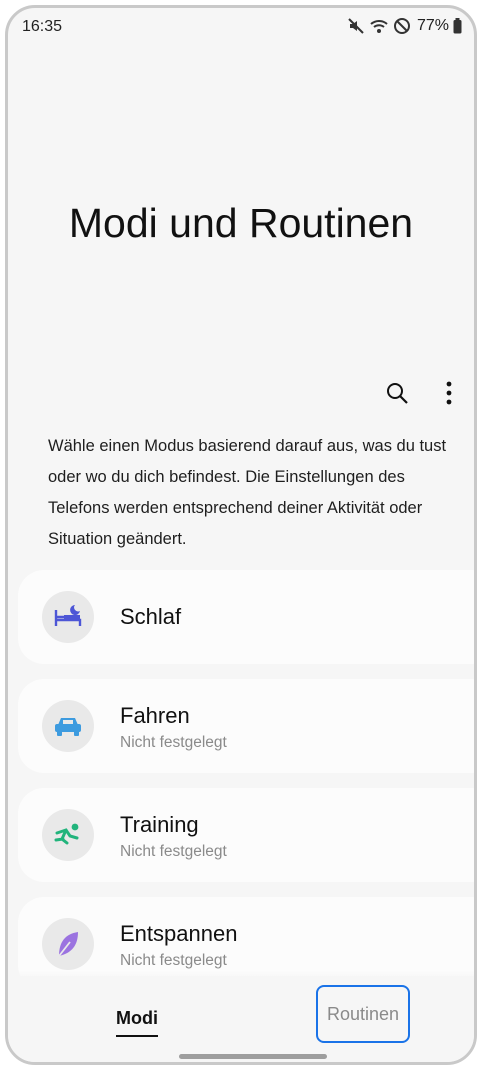  What do you see at coordinates (457, 26) in the screenshot?
I see `battery-icon` at bounding box center [457, 26].